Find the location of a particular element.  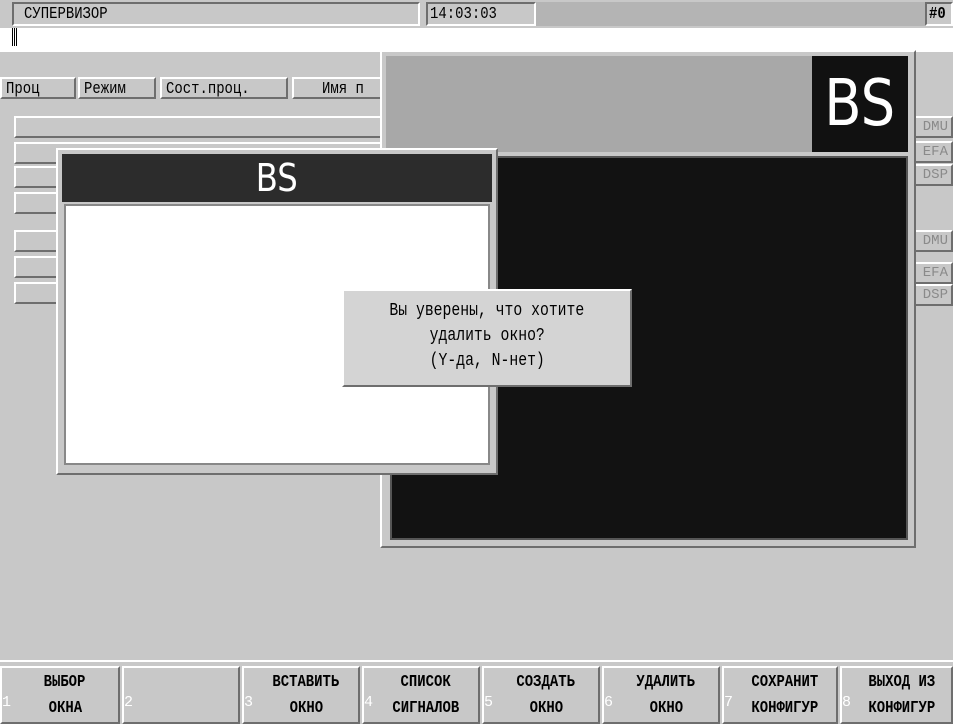

text-cursor is located at coordinates (15, 37).